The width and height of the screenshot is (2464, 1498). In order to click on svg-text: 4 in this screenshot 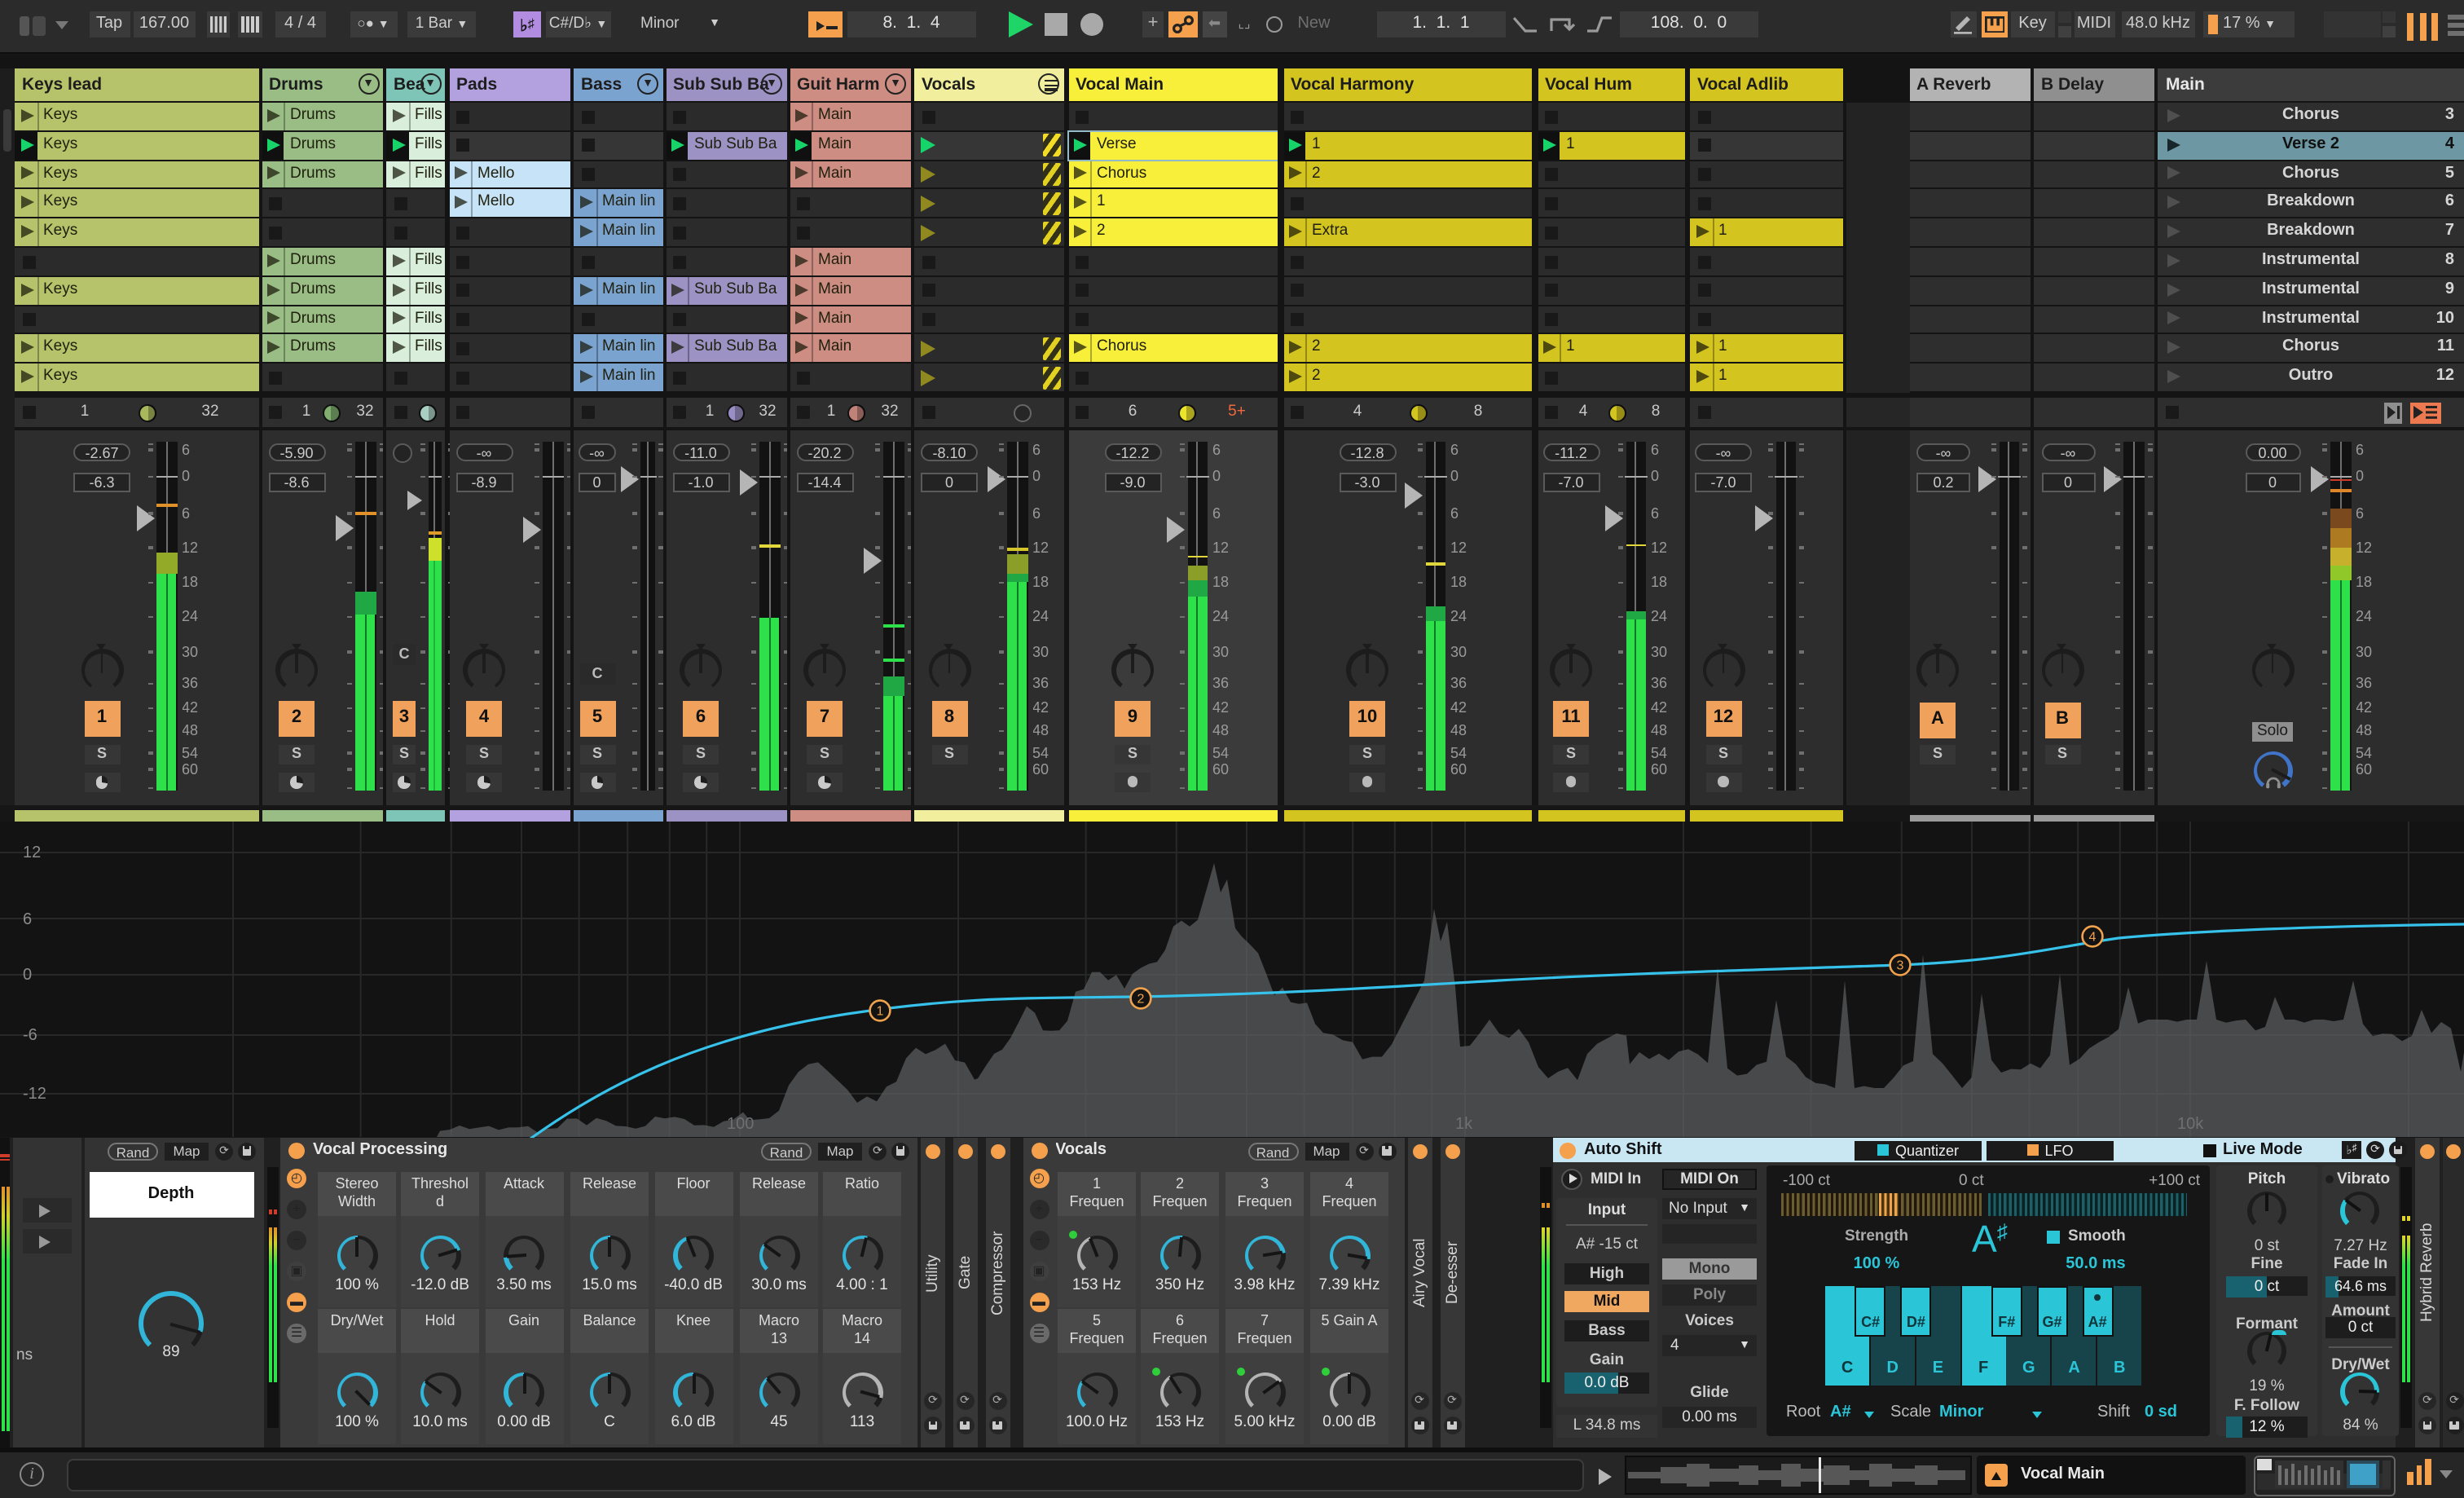, I will do `click(2093, 938)`.